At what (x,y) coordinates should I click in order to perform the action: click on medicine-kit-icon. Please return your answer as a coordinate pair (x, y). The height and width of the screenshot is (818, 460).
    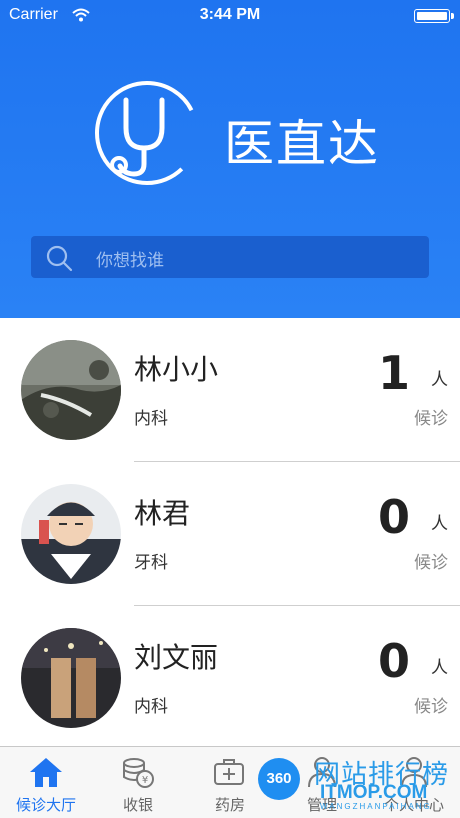
    Looking at the image, I should click on (230, 772).